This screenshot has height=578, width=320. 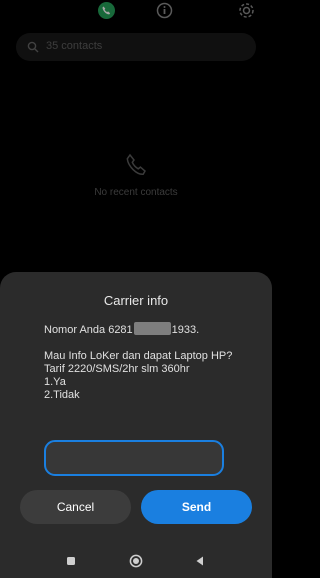 What do you see at coordinates (62, 395) in the screenshot?
I see `option-2: 2.Tidak` at bounding box center [62, 395].